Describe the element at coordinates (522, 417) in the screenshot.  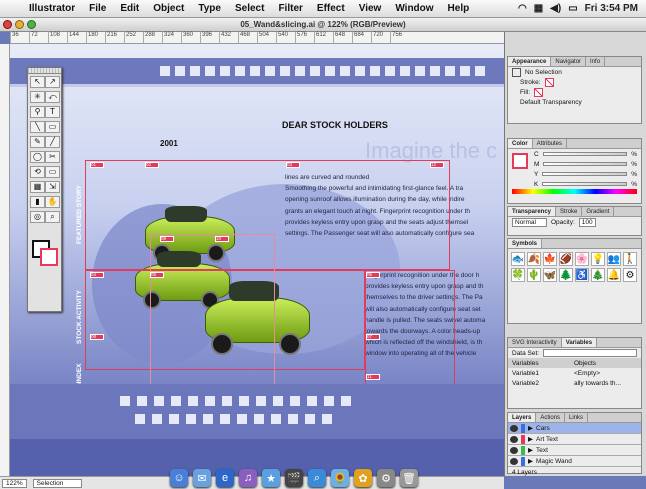
I see `tab-layers: Layers` at that location.